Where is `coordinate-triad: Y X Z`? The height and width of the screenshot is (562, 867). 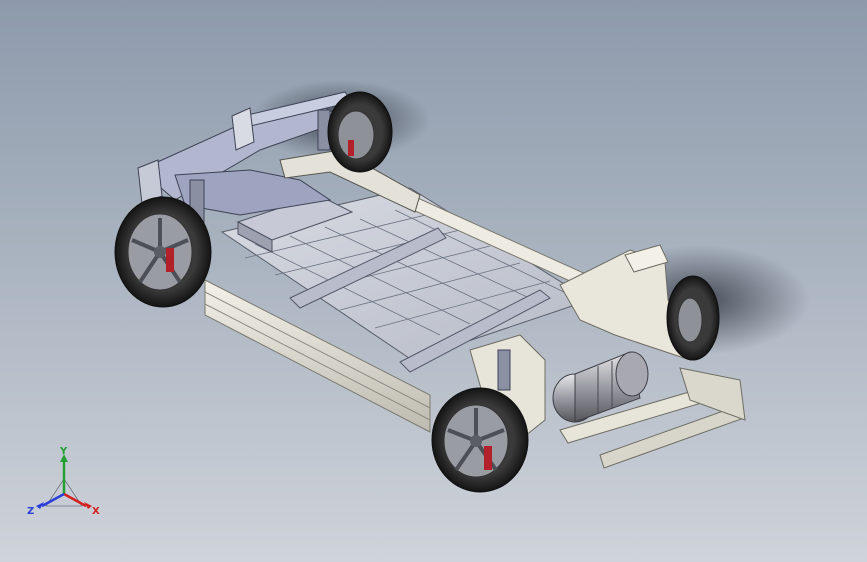
coordinate-triad: Y X Z is located at coordinates (63, 481).